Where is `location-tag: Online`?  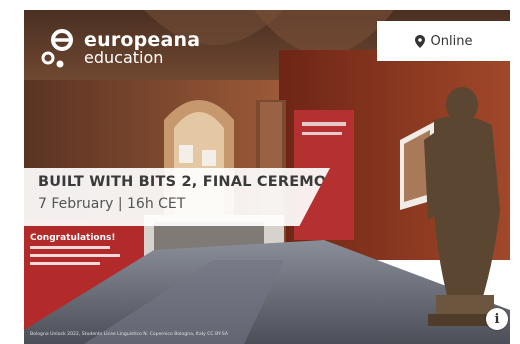 location-tag: Online is located at coordinates (443, 41).